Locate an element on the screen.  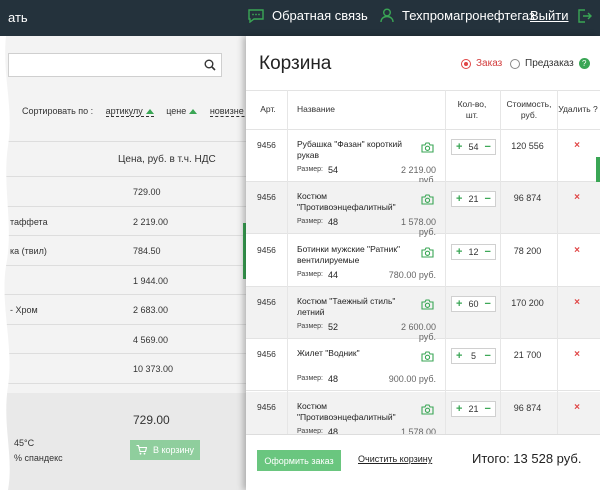
item-name: Рубашка "Фазан" короткий рукав is located at coordinates (357, 150).